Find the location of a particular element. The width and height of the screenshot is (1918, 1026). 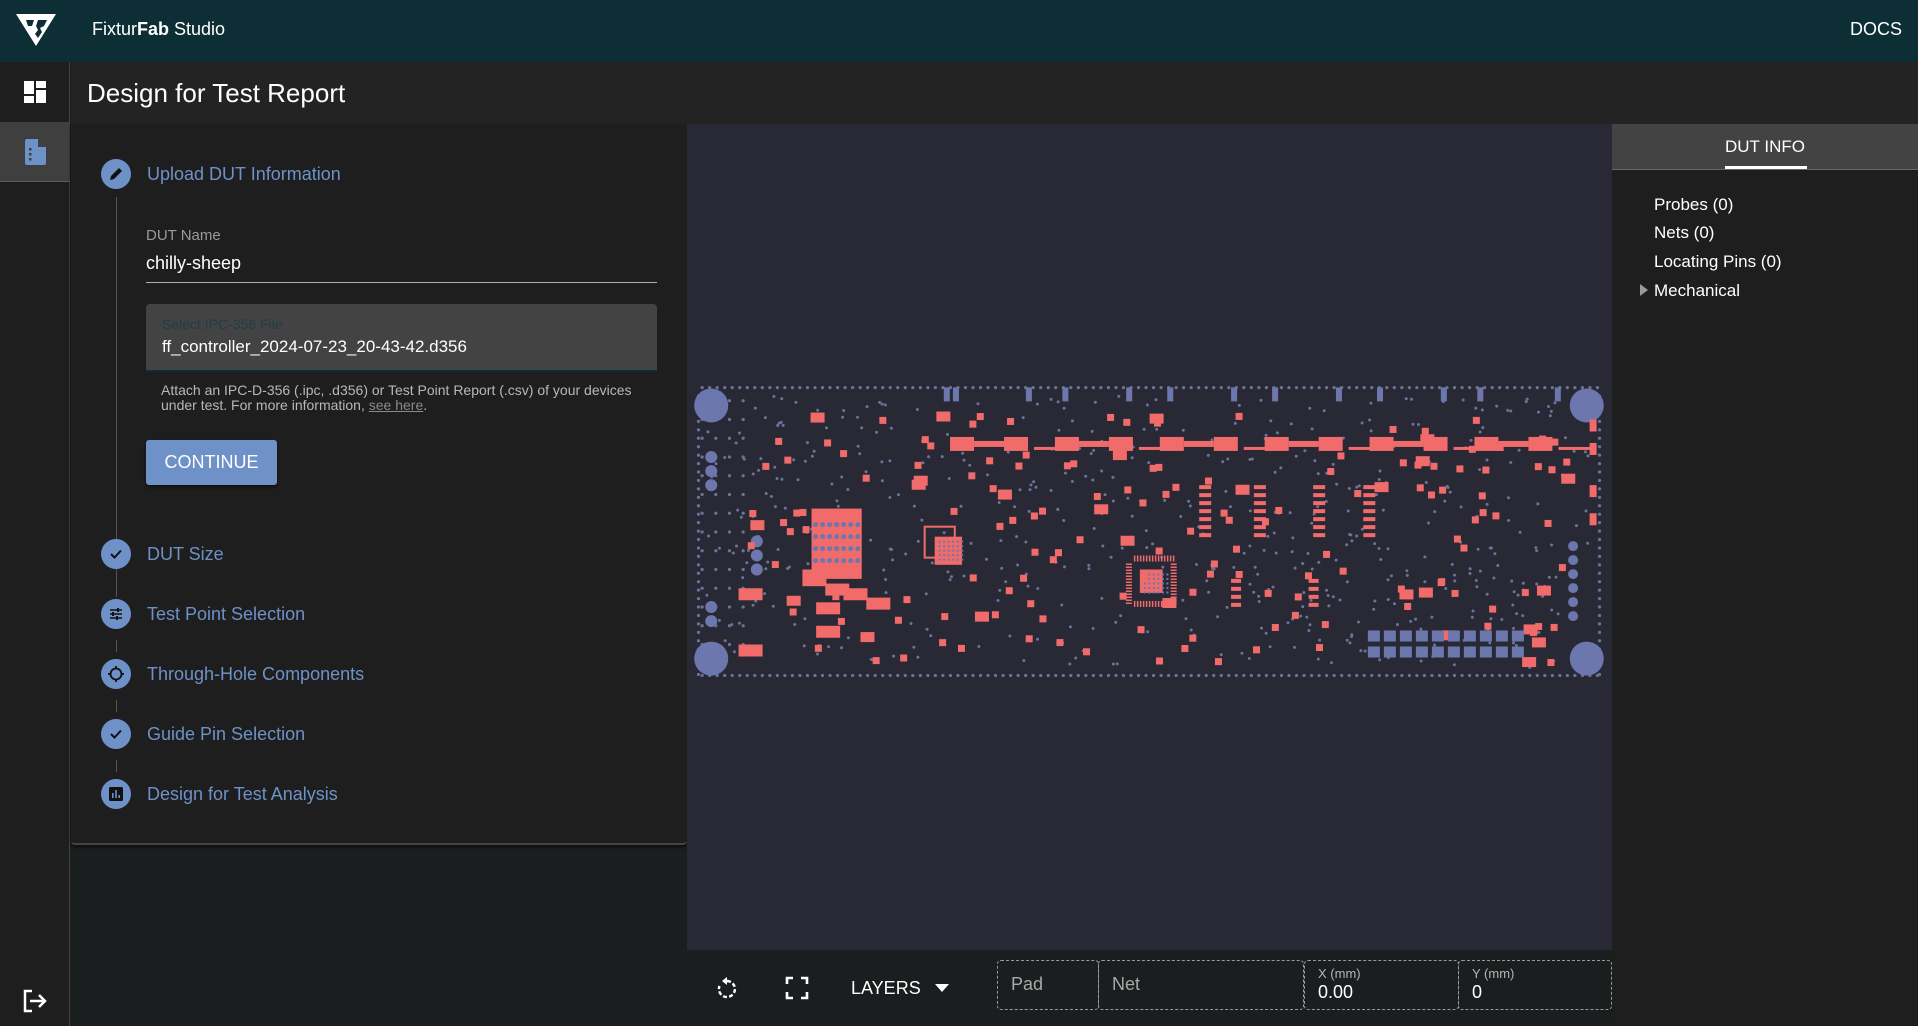

fixturfab-logo-icon is located at coordinates (36, 30).